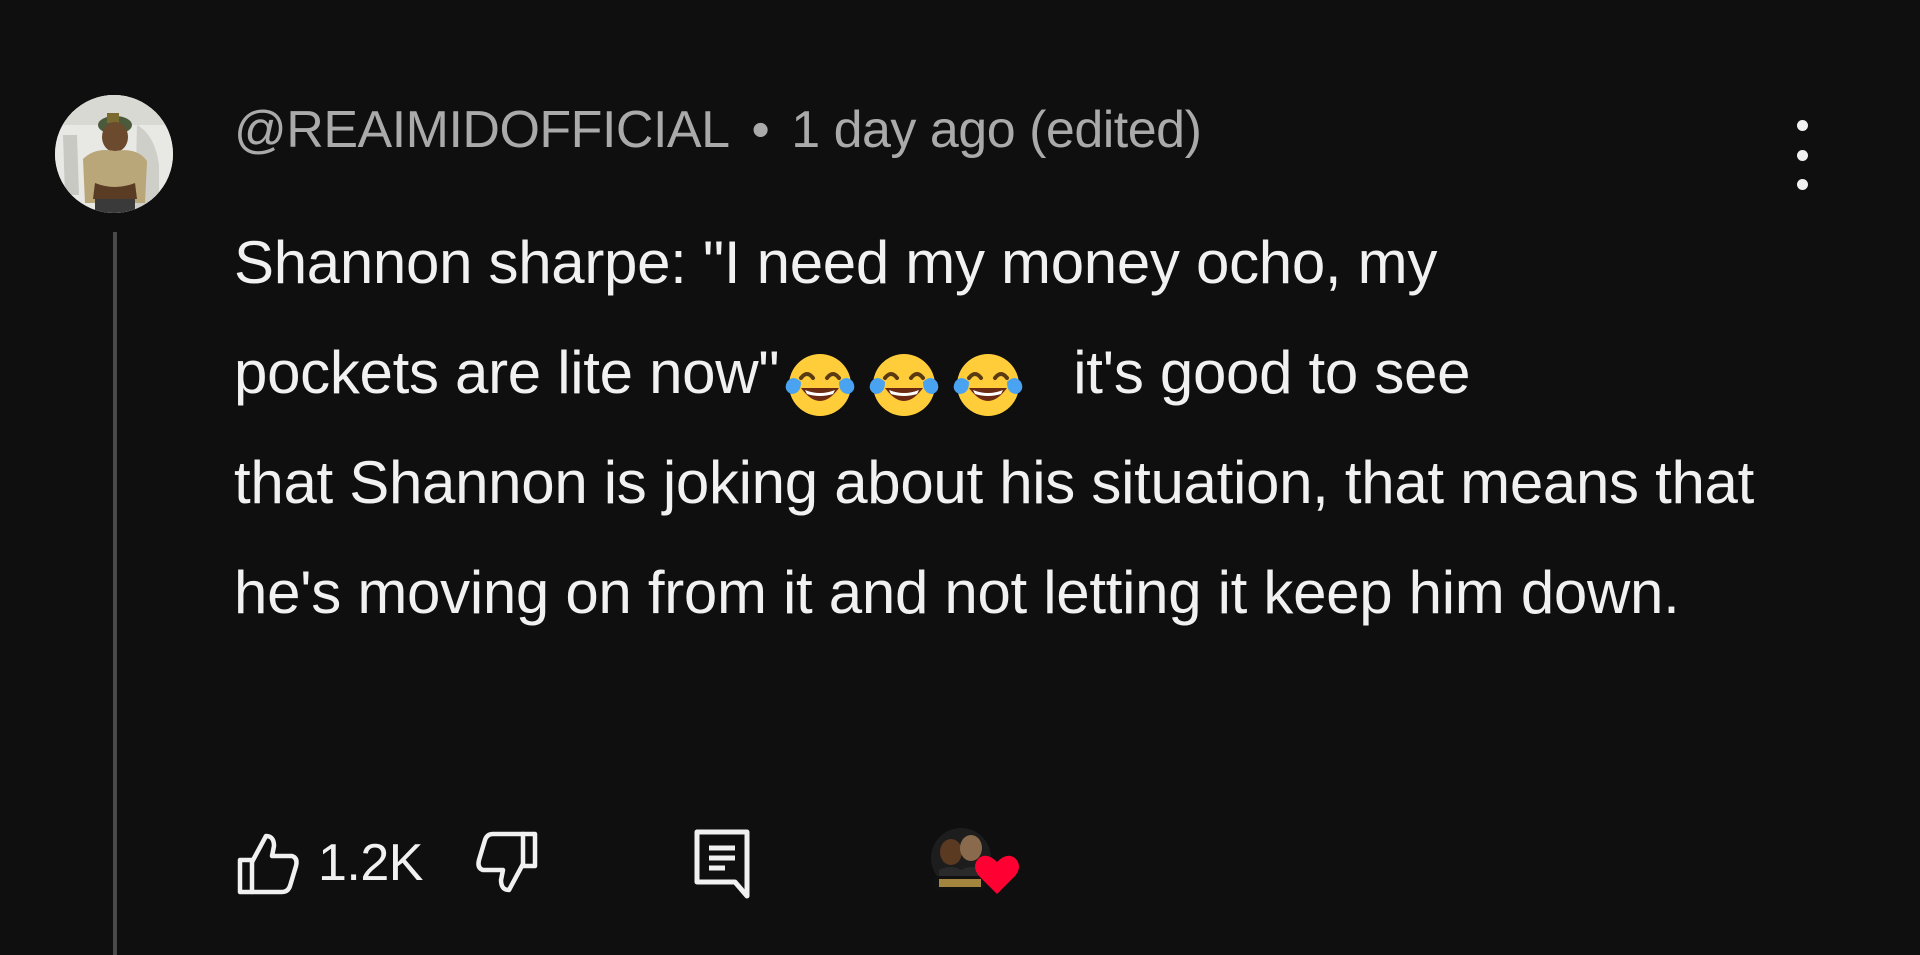  What do you see at coordinates (996, 130) in the screenshot?
I see `comment-timestamp: 1 day ago (edited)` at bounding box center [996, 130].